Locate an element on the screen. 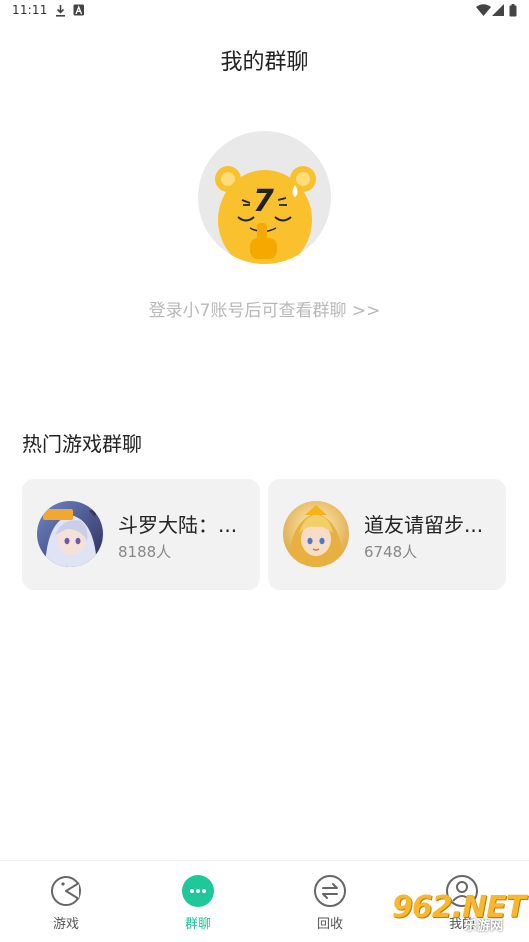 This screenshot has width=529, height=942. anime-girl-avatar is located at coordinates (70, 534).